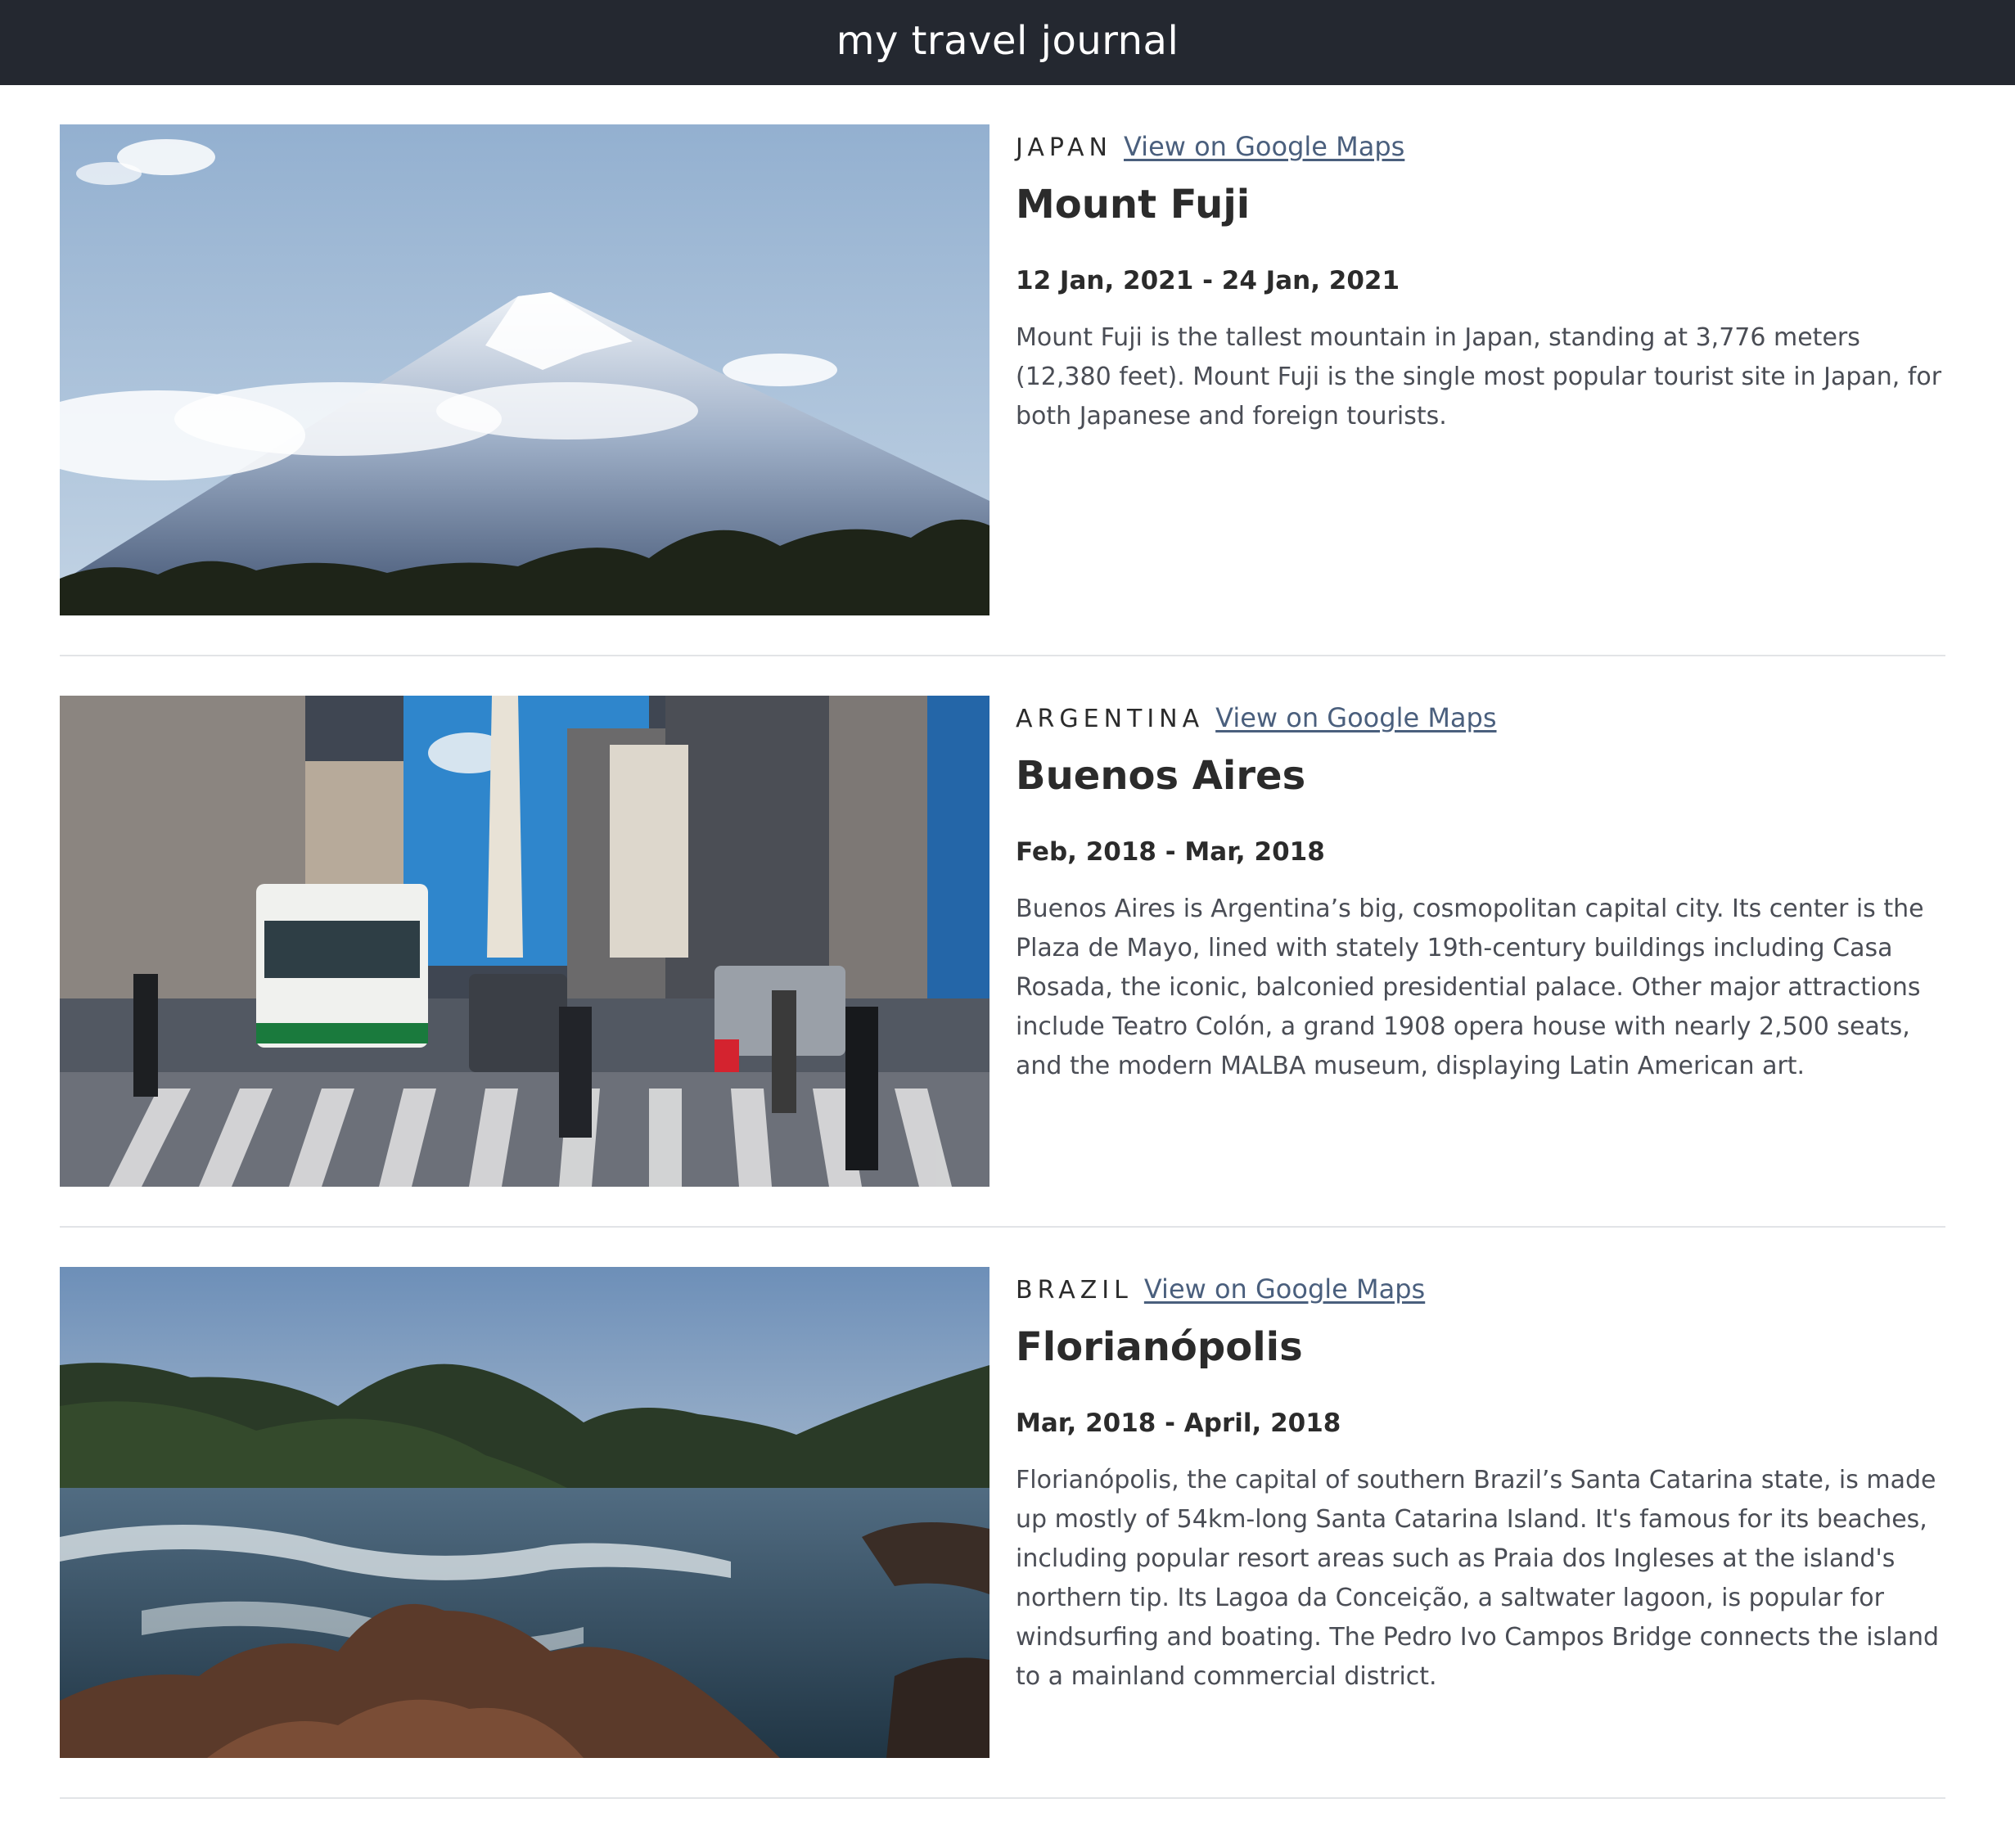 This screenshot has height=1848, width=2015. I want to click on location-row: BRAZIL View on Google Maps, so click(1221, 1289).